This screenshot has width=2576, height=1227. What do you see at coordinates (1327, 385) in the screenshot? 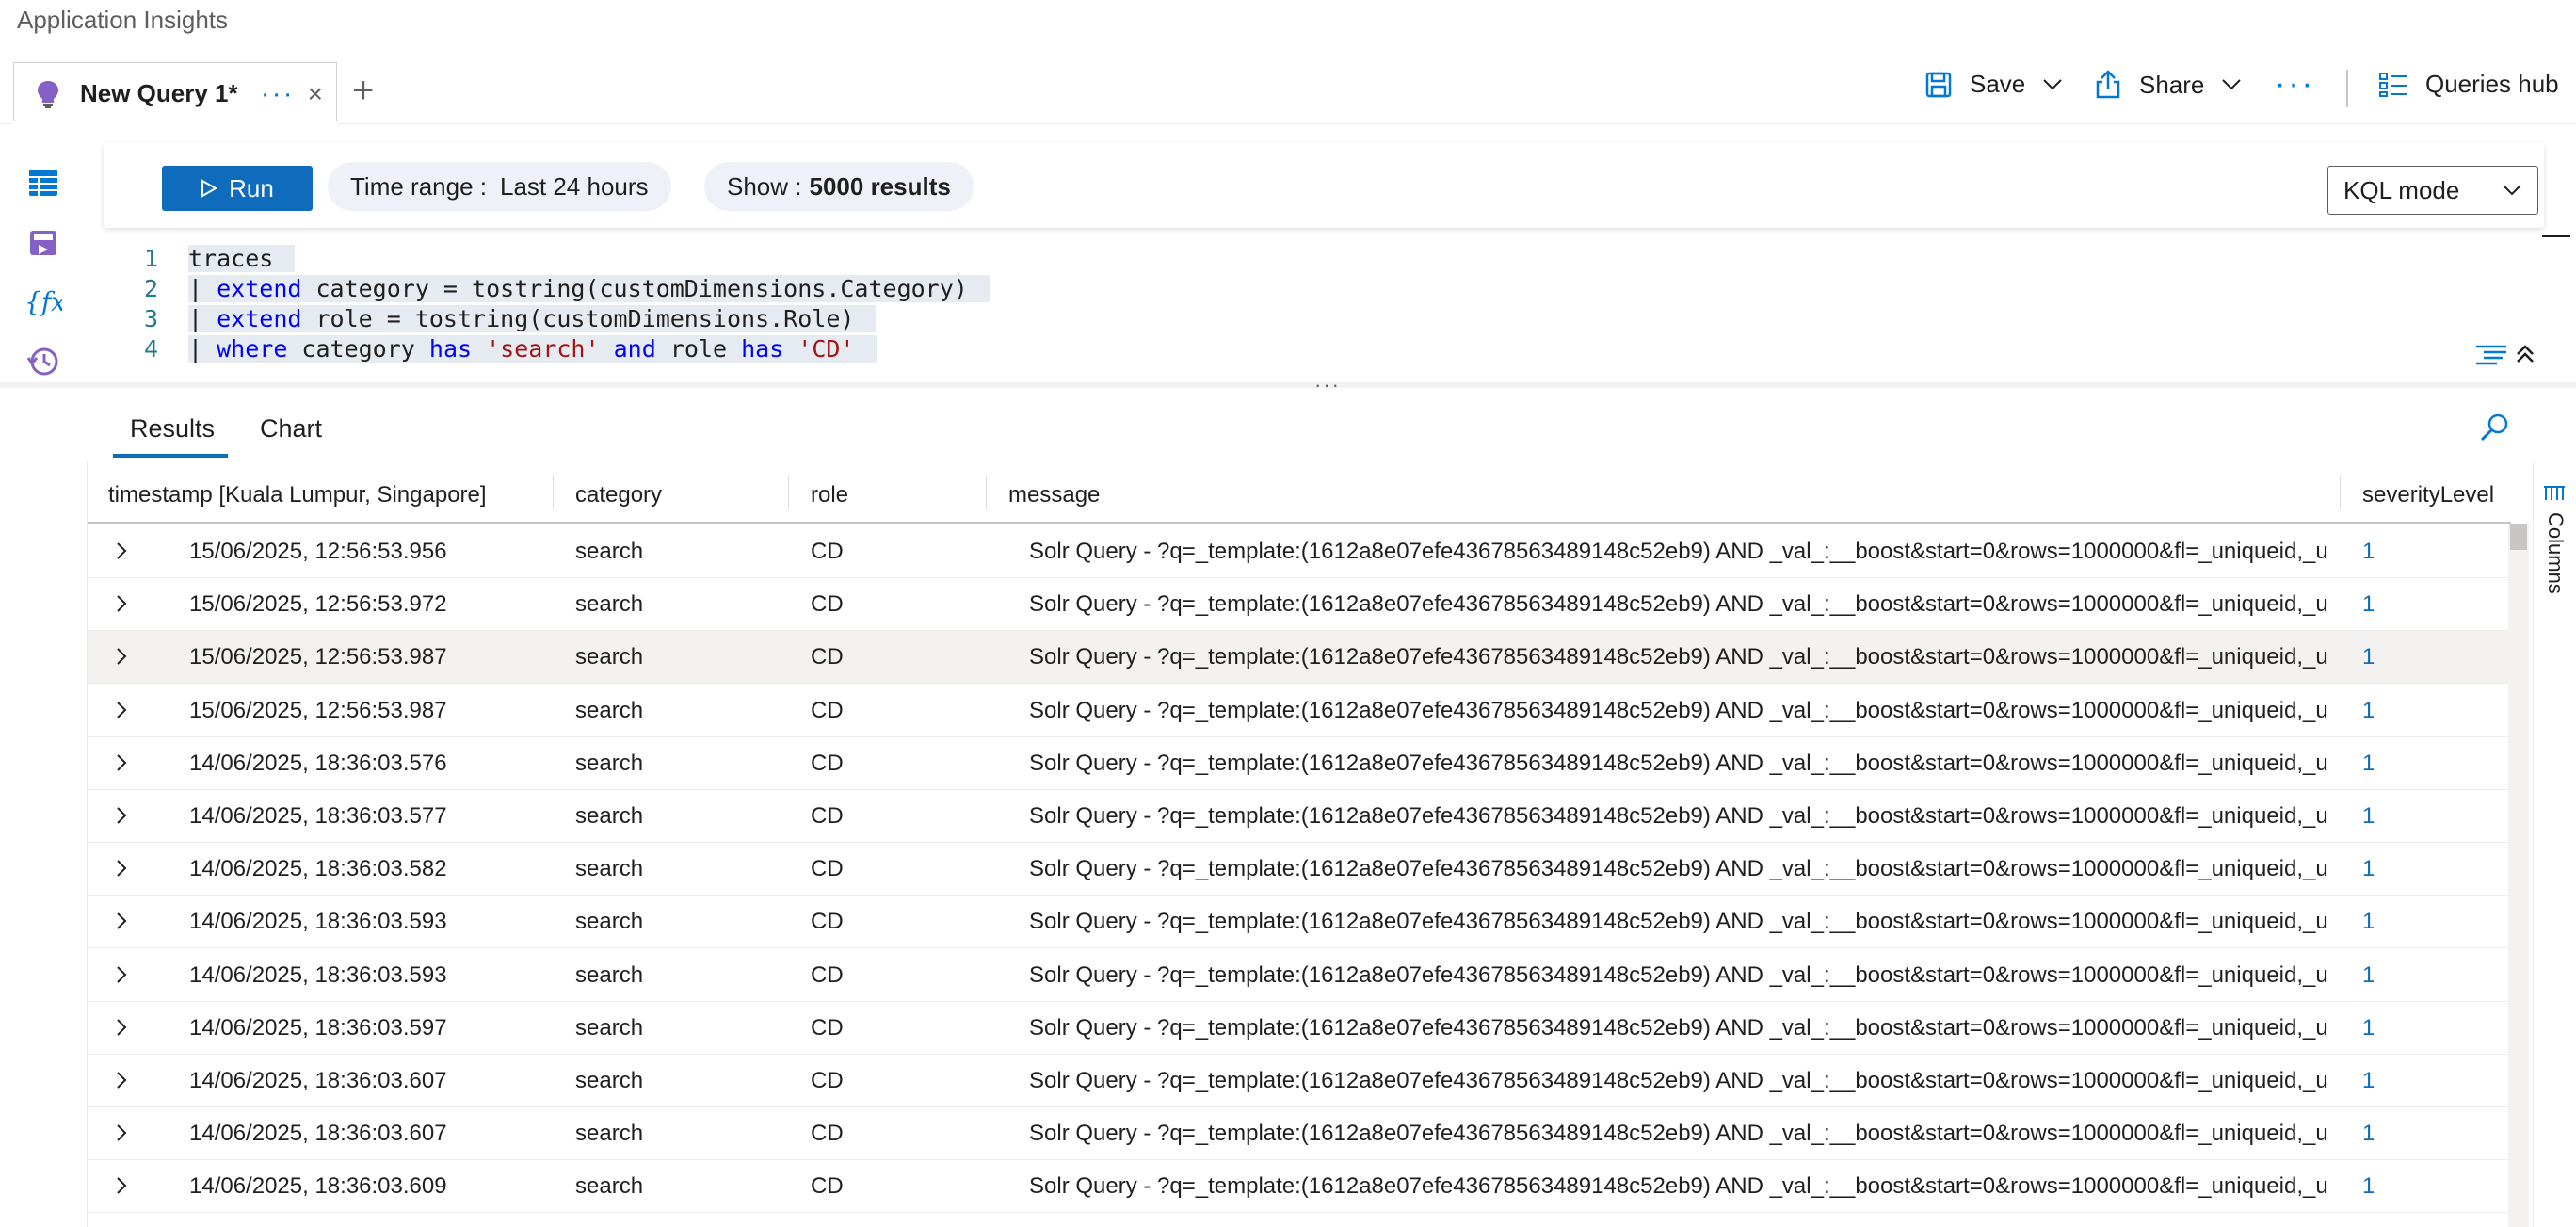
I see `splitter-handle: ···` at bounding box center [1327, 385].